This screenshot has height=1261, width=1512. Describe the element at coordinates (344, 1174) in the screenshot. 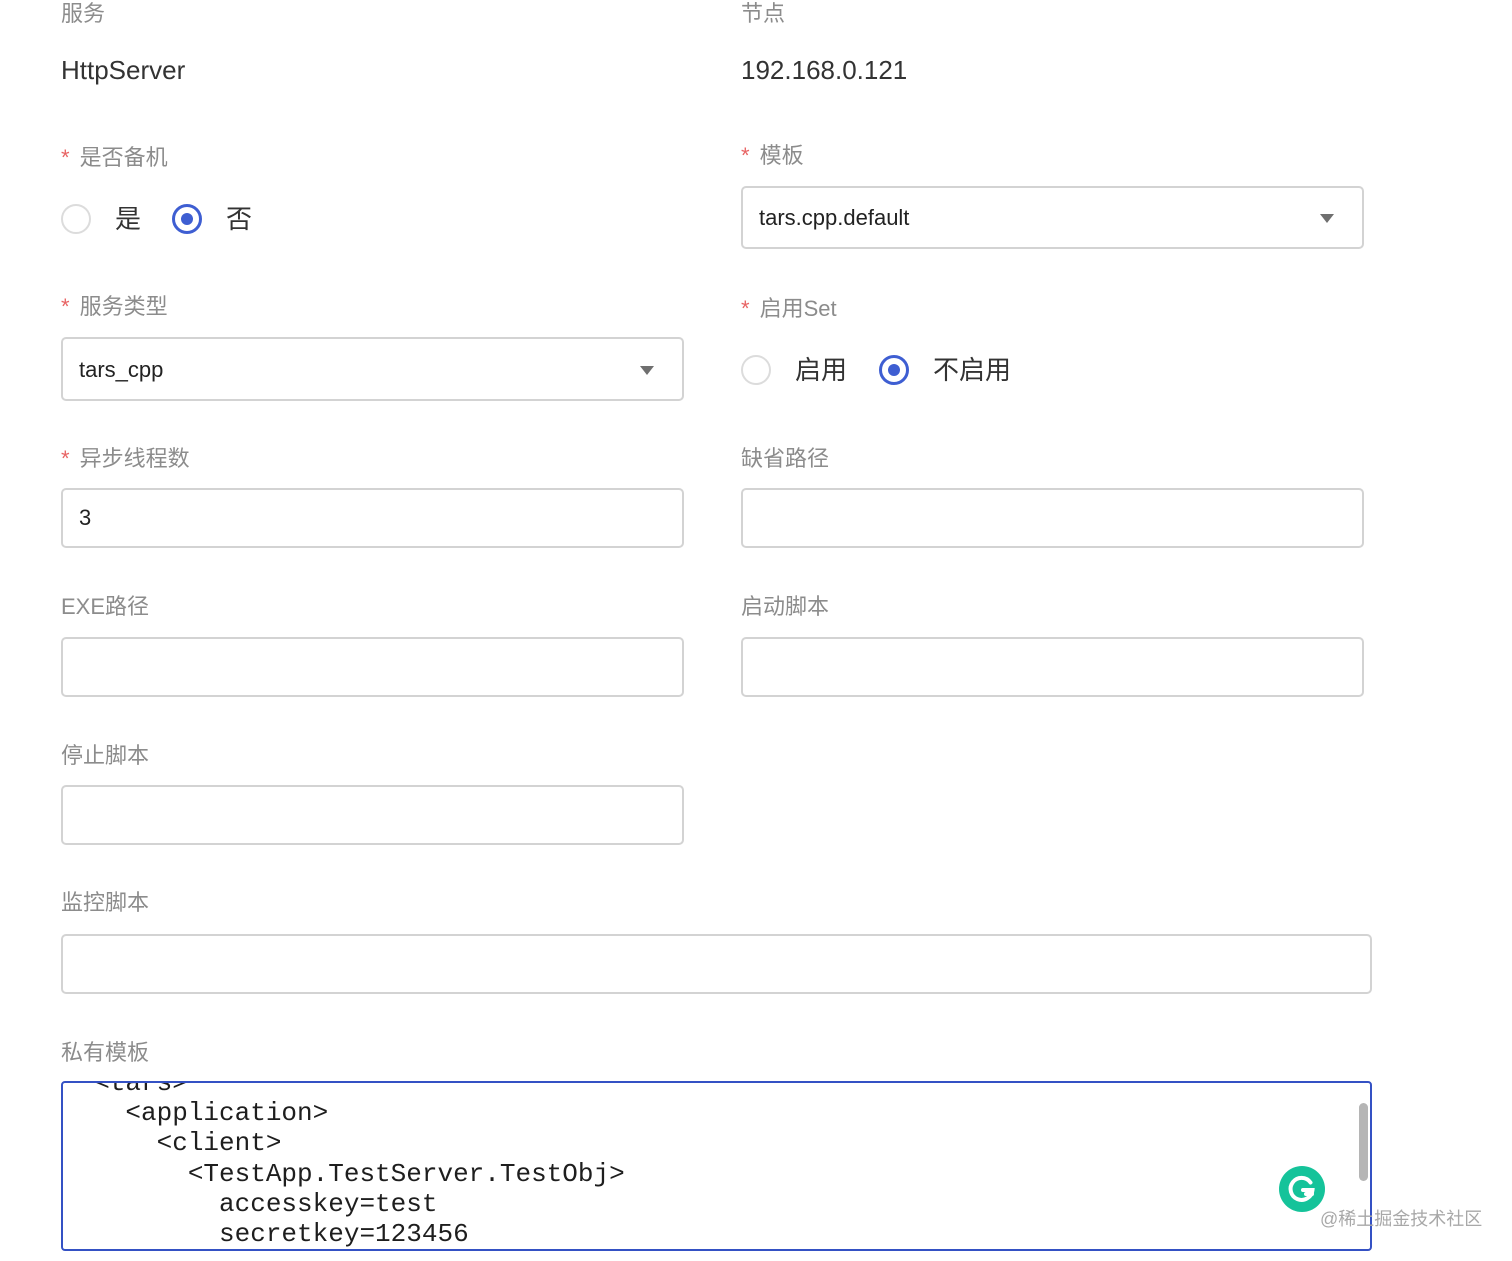

I see `code-line-4: <TestApp.TestServer.TestObj>` at that location.